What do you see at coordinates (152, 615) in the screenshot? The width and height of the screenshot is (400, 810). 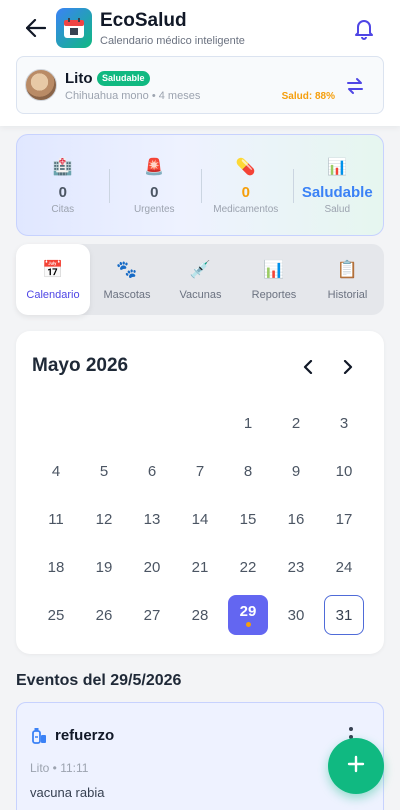 I see `calendar-day: 27` at bounding box center [152, 615].